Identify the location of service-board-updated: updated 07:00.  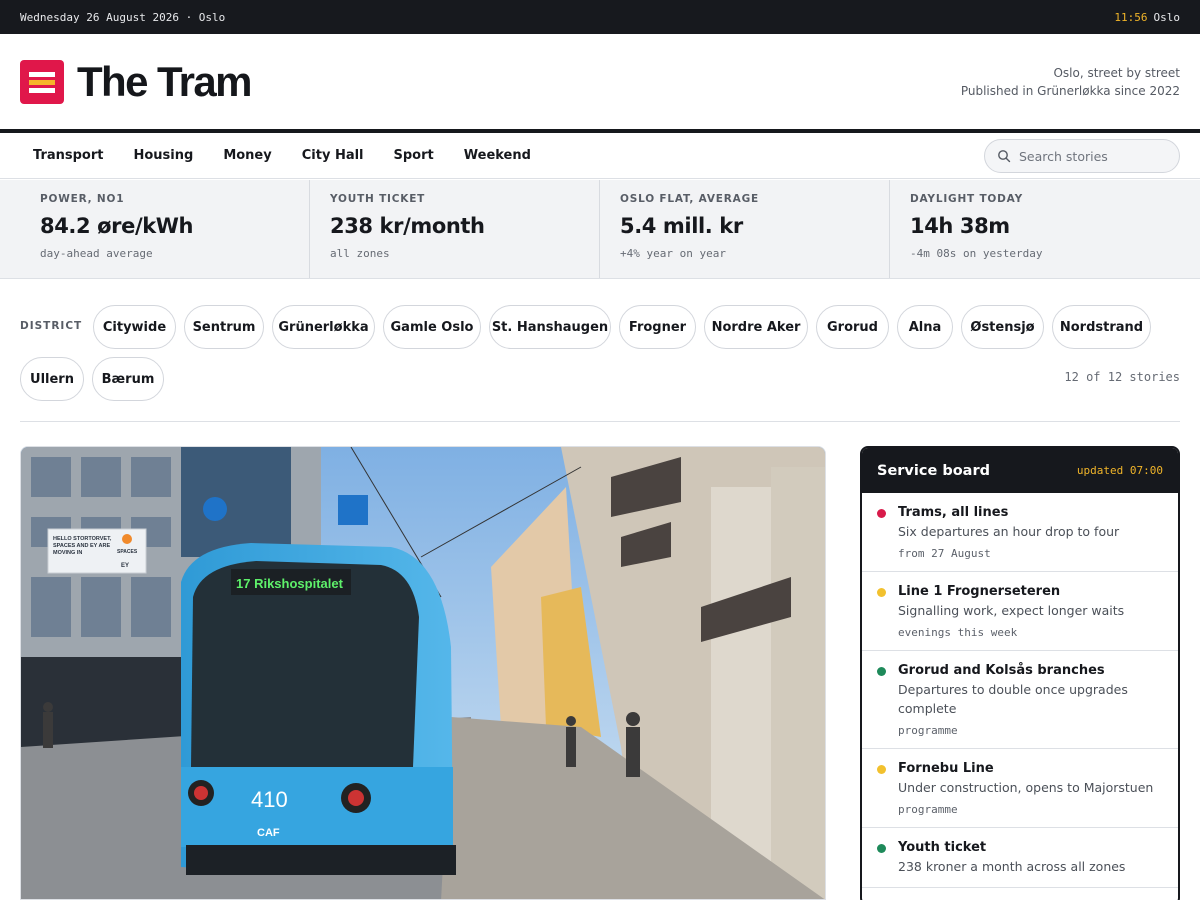
(1119, 470).